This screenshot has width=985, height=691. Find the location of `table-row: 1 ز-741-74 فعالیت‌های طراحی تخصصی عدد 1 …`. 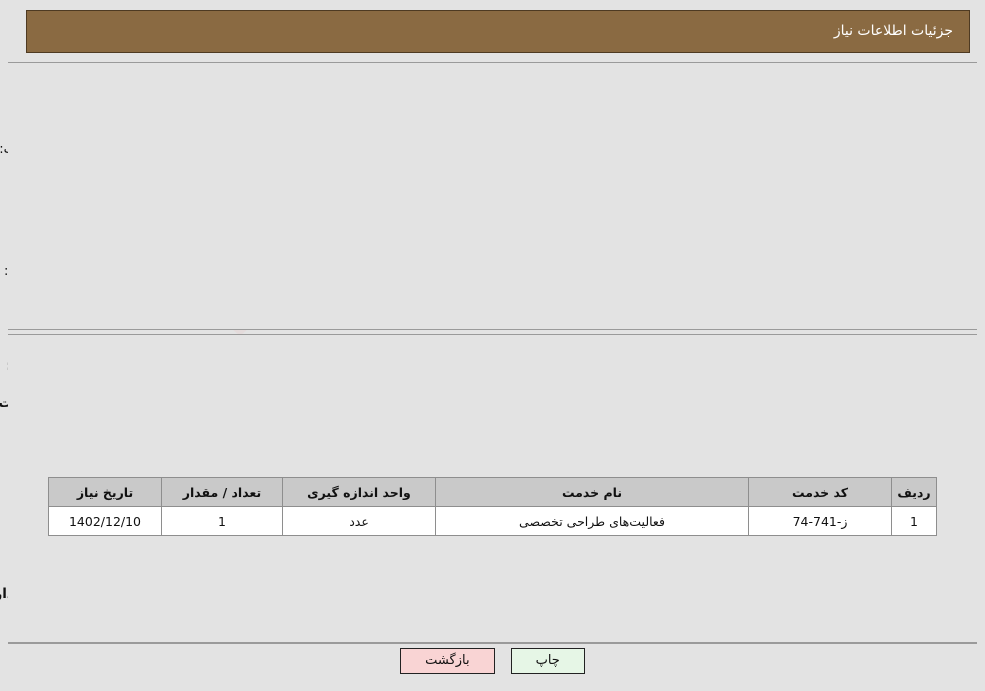

table-row: 1 ز-741-74 فعالیت‌های طراحی تخصصی عدد 1 … is located at coordinates (492, 521).